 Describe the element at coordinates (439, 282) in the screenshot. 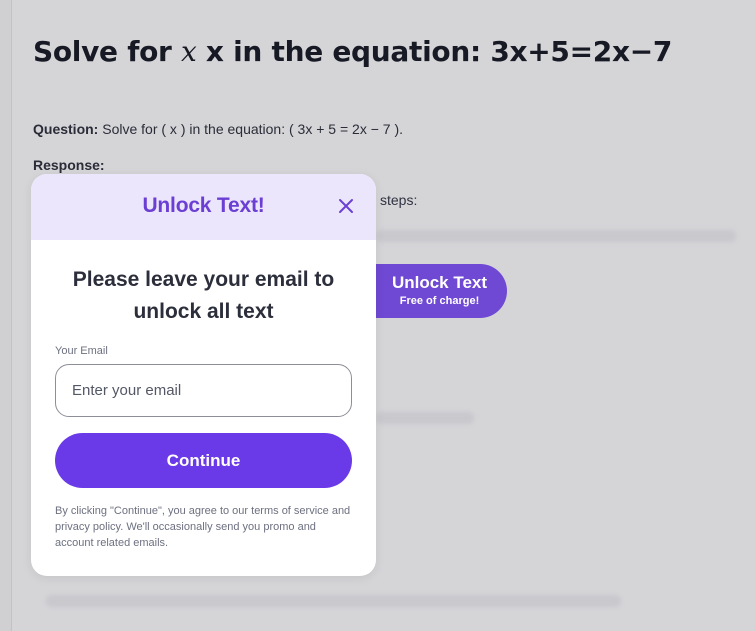

I see `unlock-text-button-label: Unlock Text` at that location.